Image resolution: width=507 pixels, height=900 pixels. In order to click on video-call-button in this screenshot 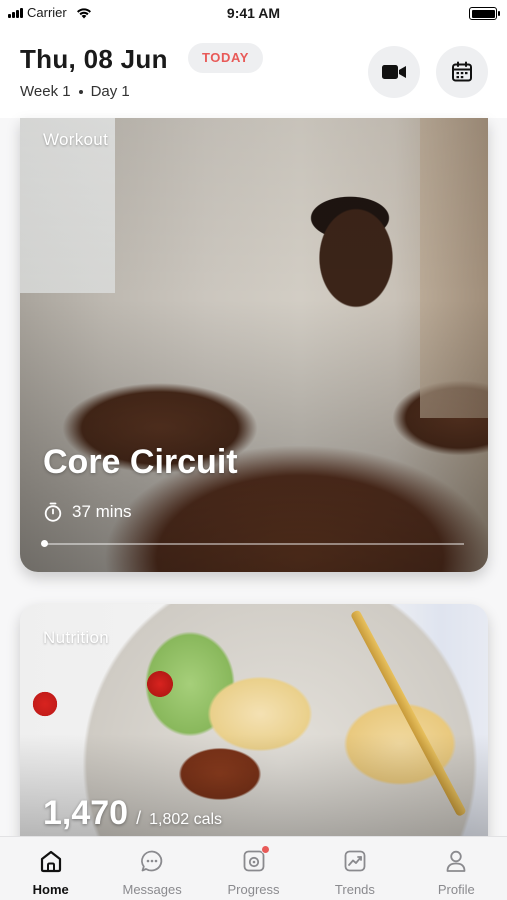, I will do `click(394, 72)`.